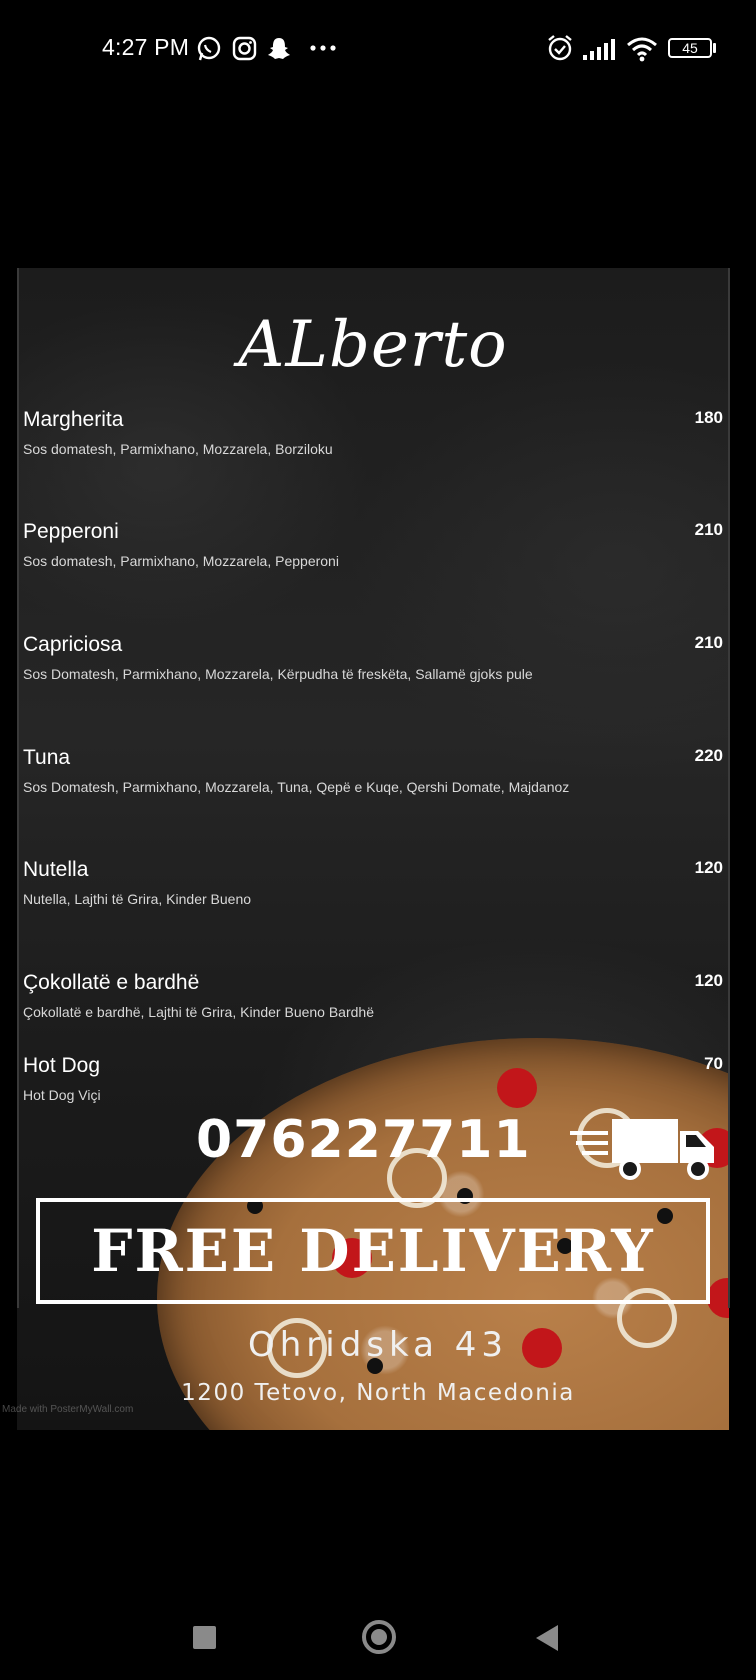  I want to click on item-name: Pepperoni, so click(71, 531).